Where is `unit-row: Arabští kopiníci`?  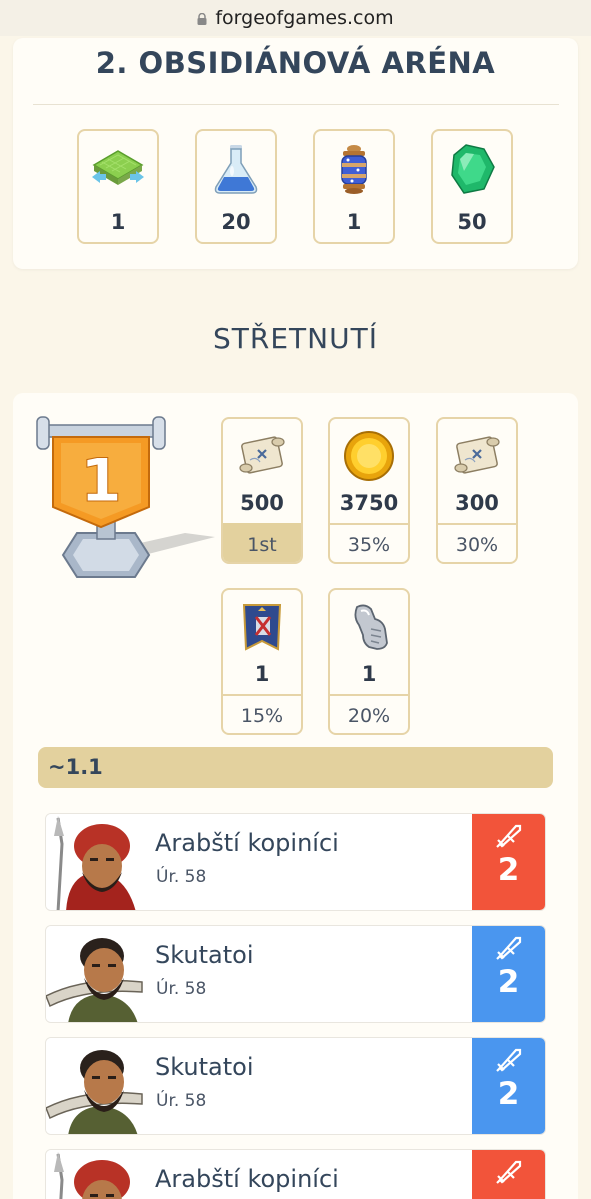
unit-row: Arabští kopiníci is located at coordinates (295, 1174).